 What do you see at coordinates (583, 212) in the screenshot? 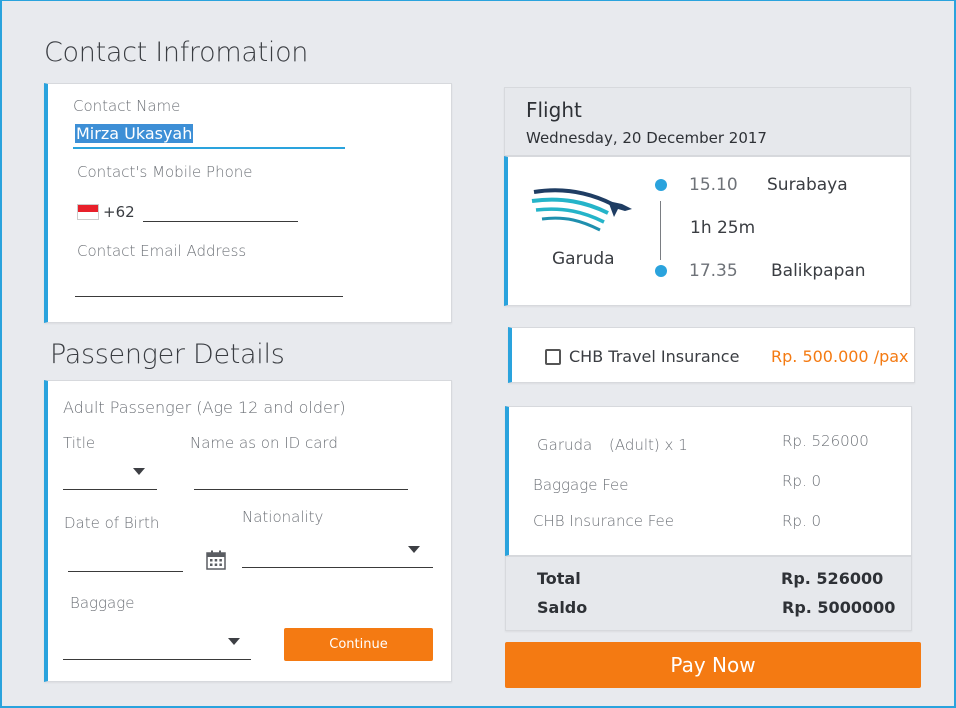
I see `garuda-logo-icon` at bounding box center [583, 212].